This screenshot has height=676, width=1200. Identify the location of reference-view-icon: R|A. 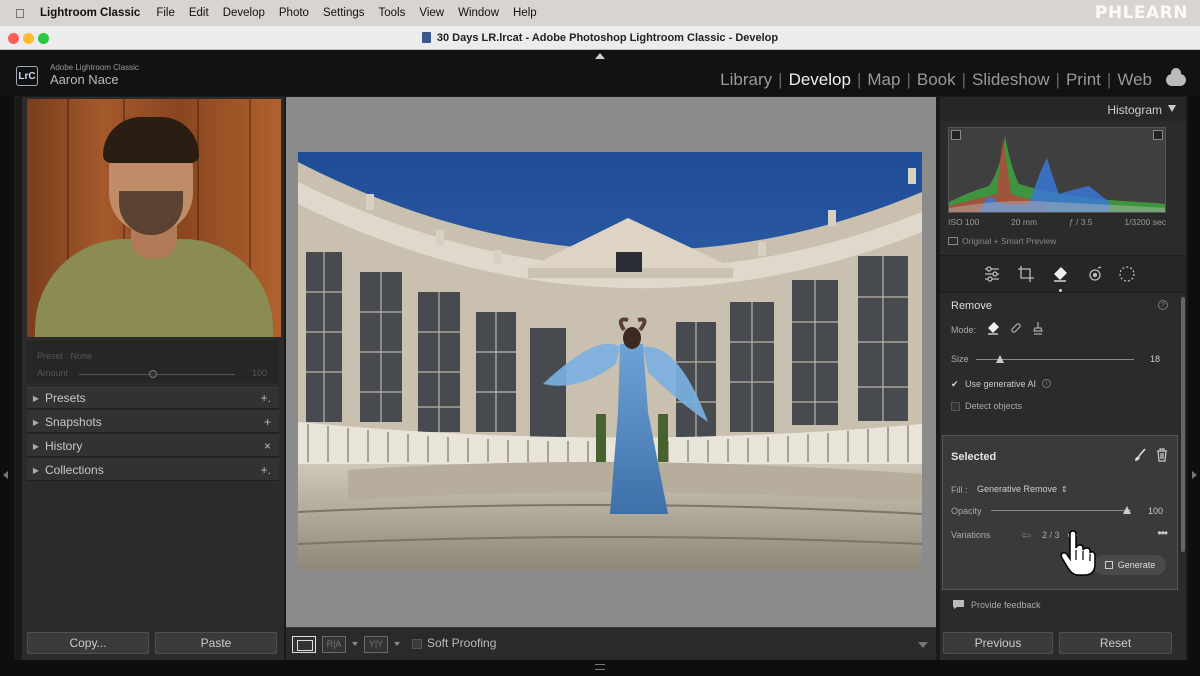
(334, 644).